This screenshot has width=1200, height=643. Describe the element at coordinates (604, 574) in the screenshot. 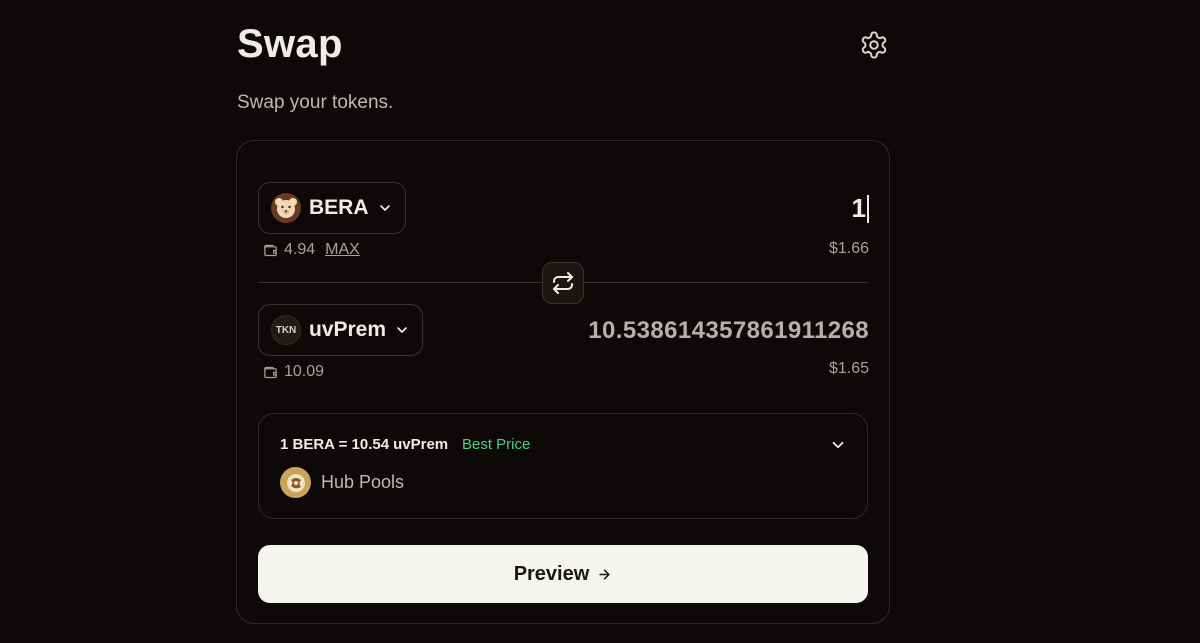

I see `arrow-right-icon` at that location.